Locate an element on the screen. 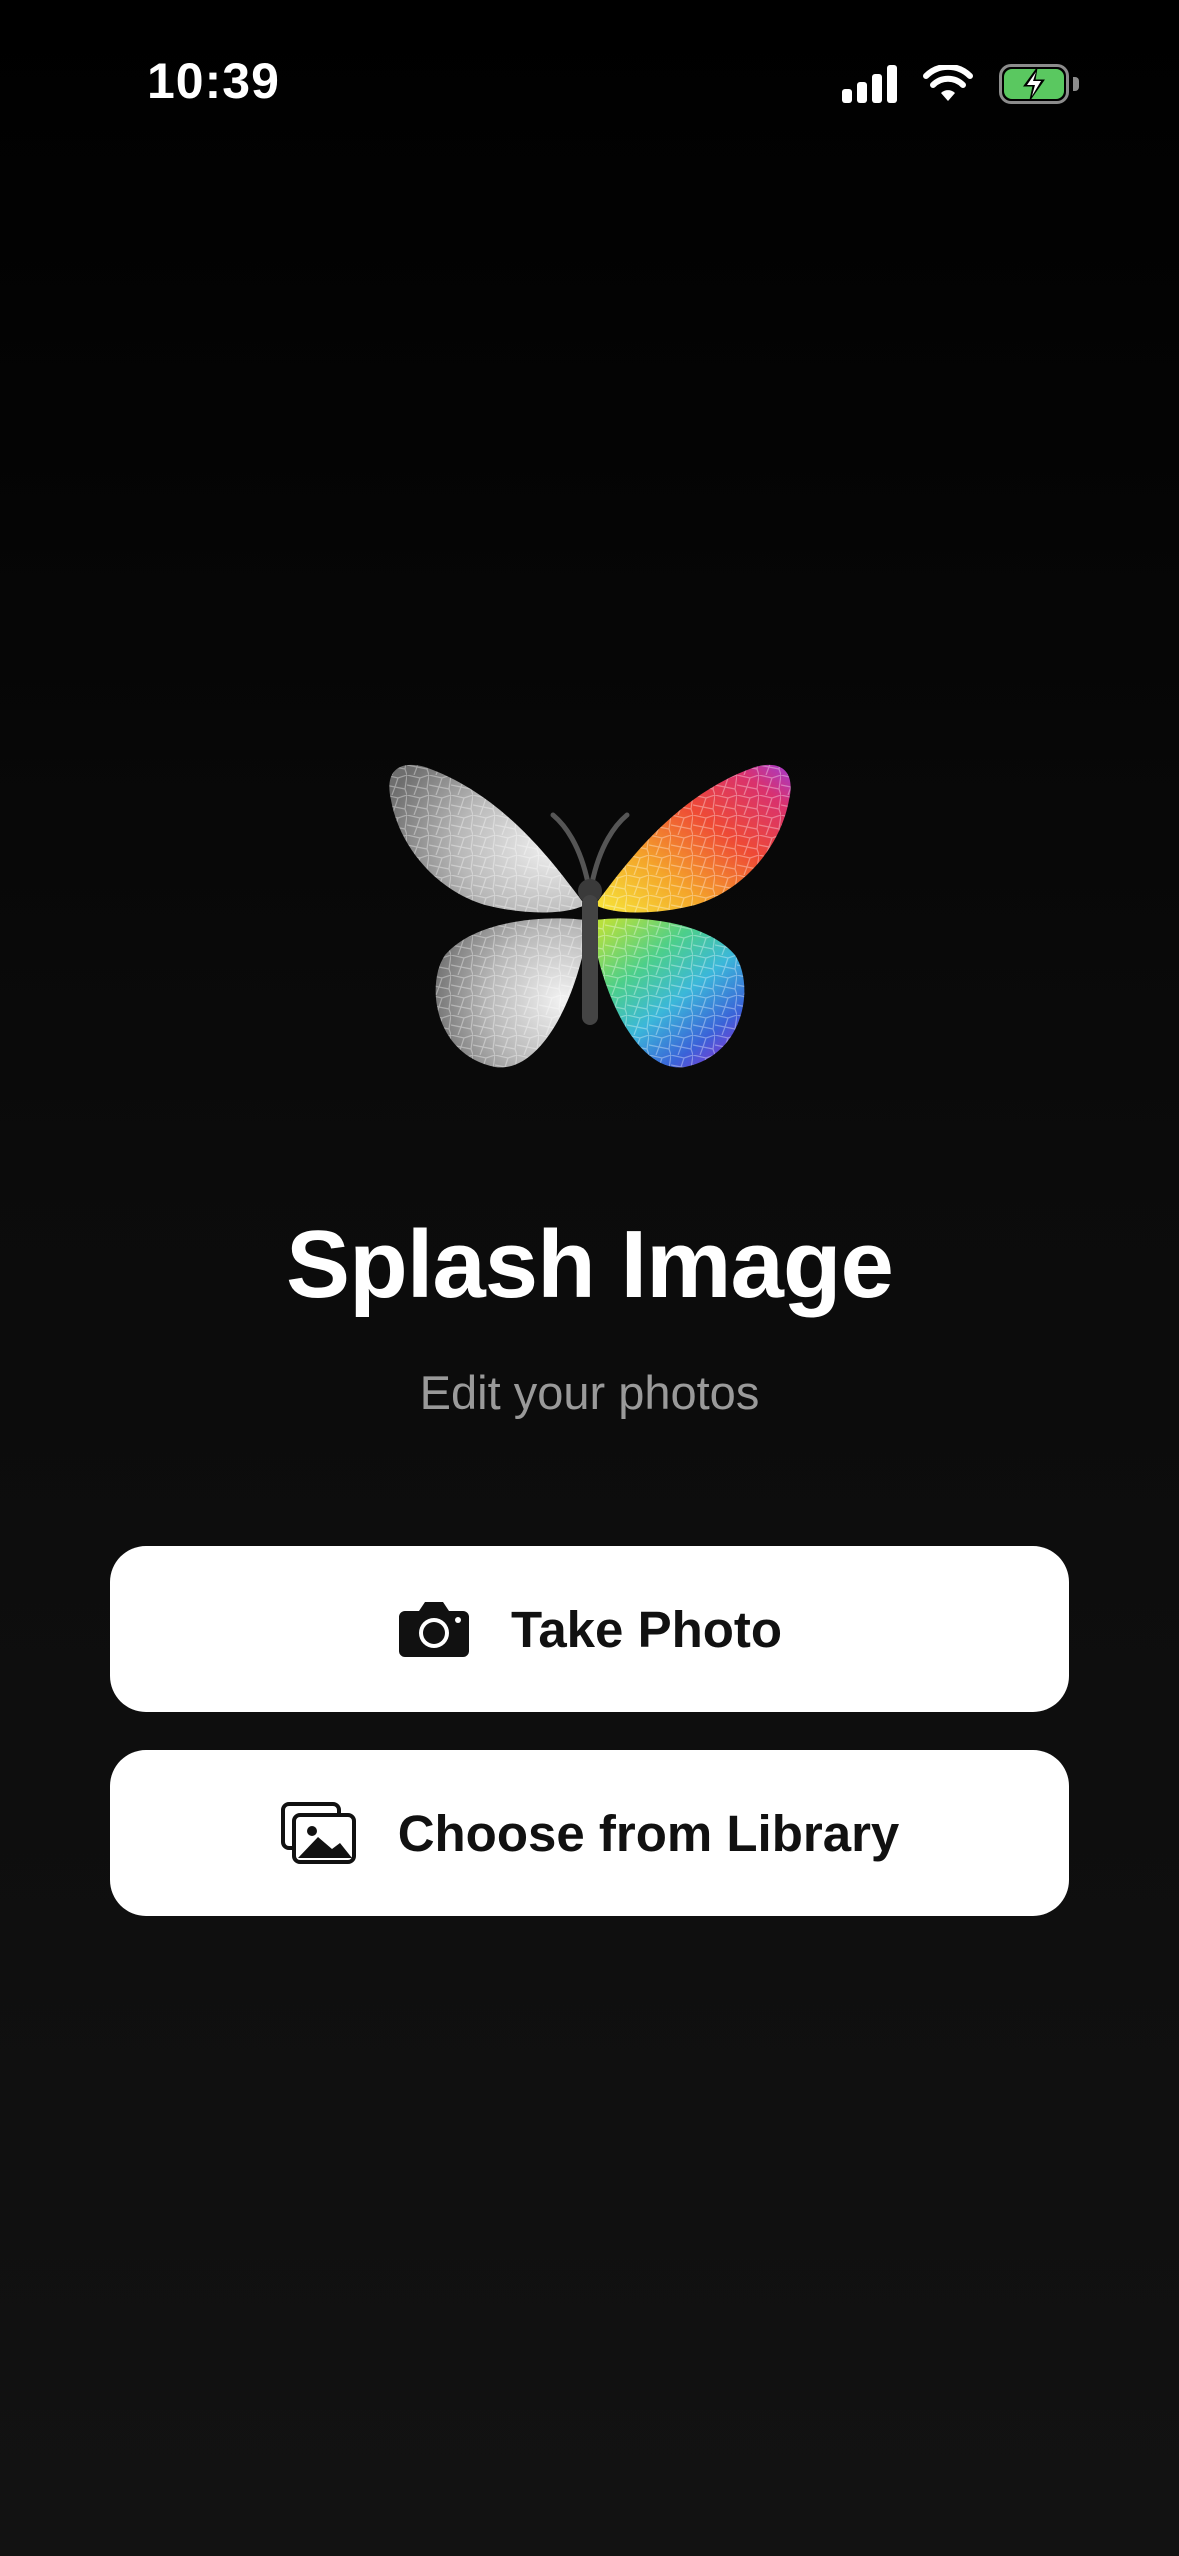 This screenshot has height=2556, width=1179. choose-from-library-label: Choose from Library is located at coordinates (648, 1833).